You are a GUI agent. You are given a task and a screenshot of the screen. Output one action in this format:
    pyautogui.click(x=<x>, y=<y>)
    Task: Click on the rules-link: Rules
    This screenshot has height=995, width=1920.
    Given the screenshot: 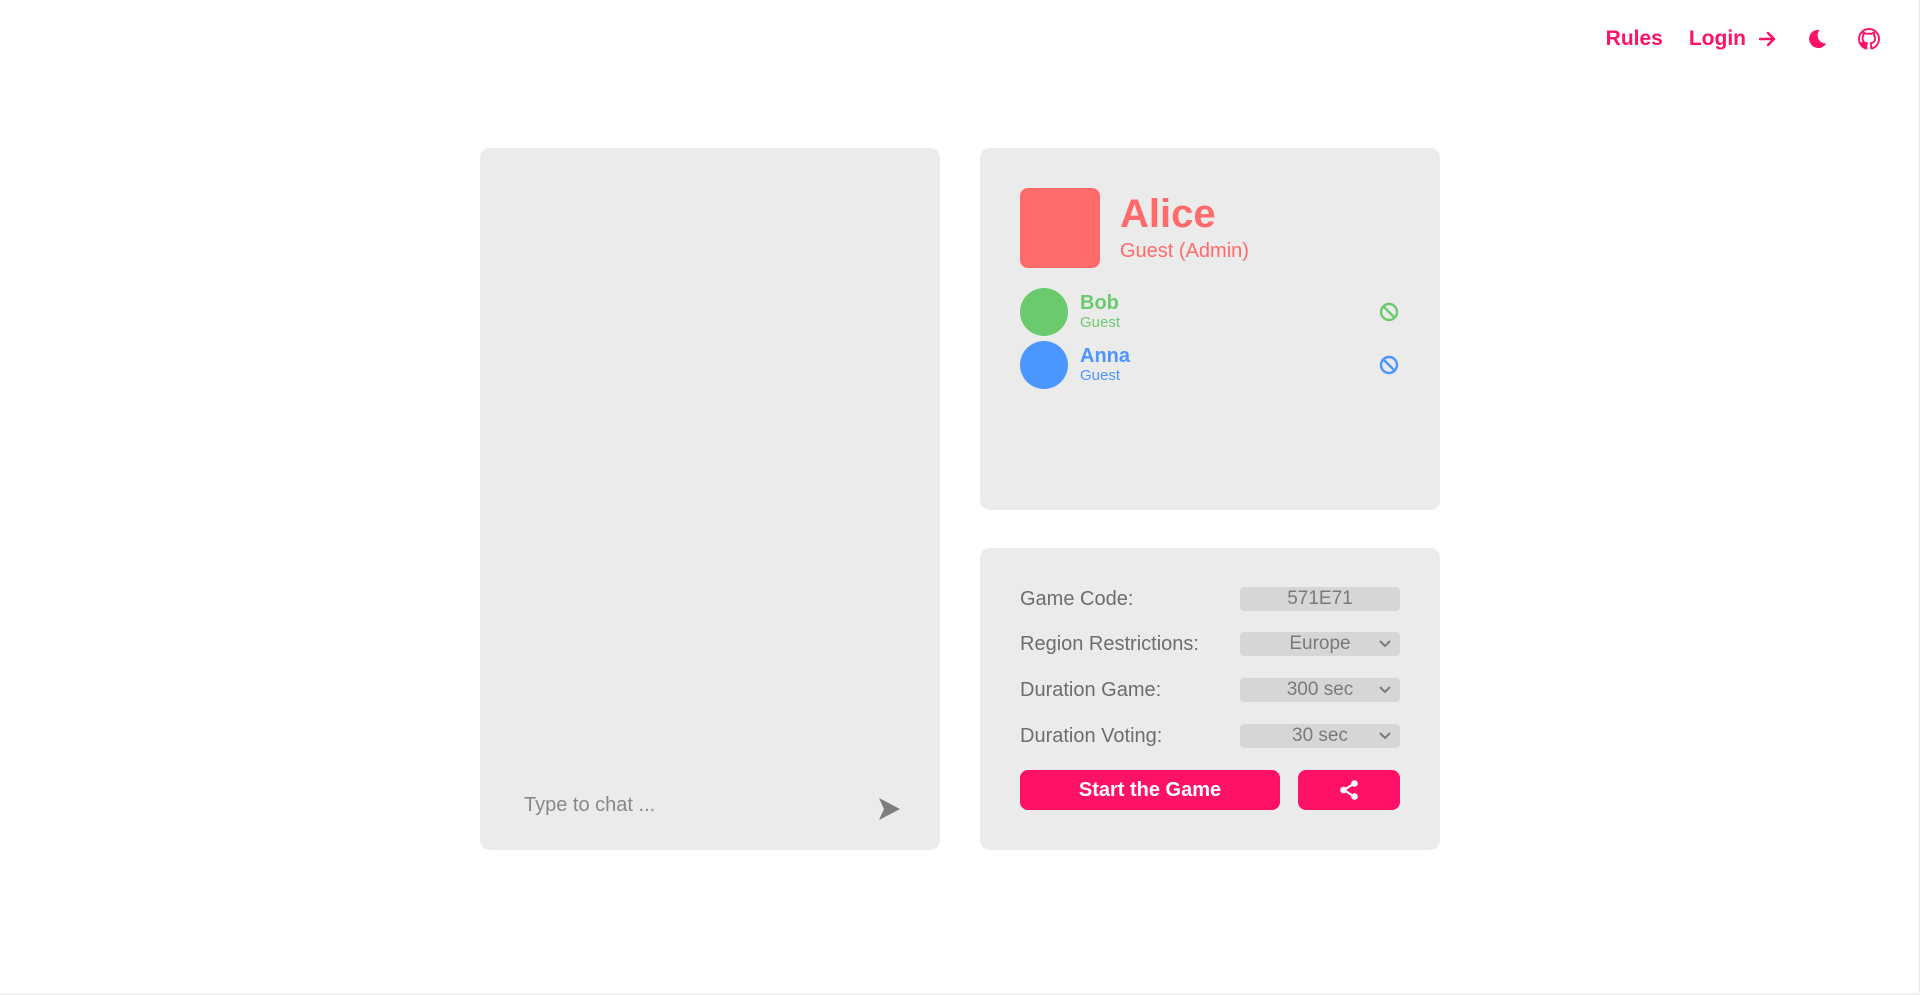 What is the action you would take?
    pyautogui.click(x=1634, y=39)
    